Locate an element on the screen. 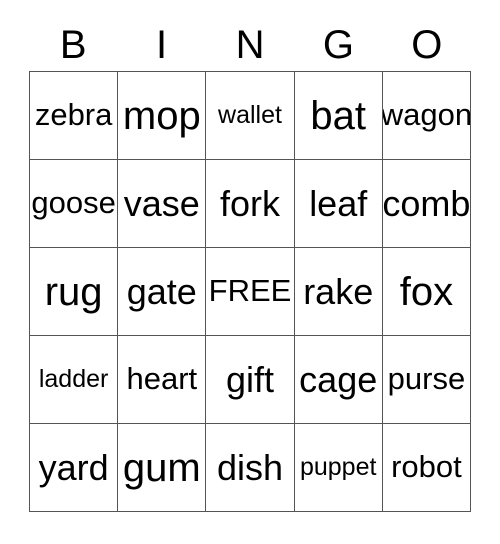 The height and width of the screenshot is (544, 500). bingo-cell-label: rake is located at coordinates (338, 291).